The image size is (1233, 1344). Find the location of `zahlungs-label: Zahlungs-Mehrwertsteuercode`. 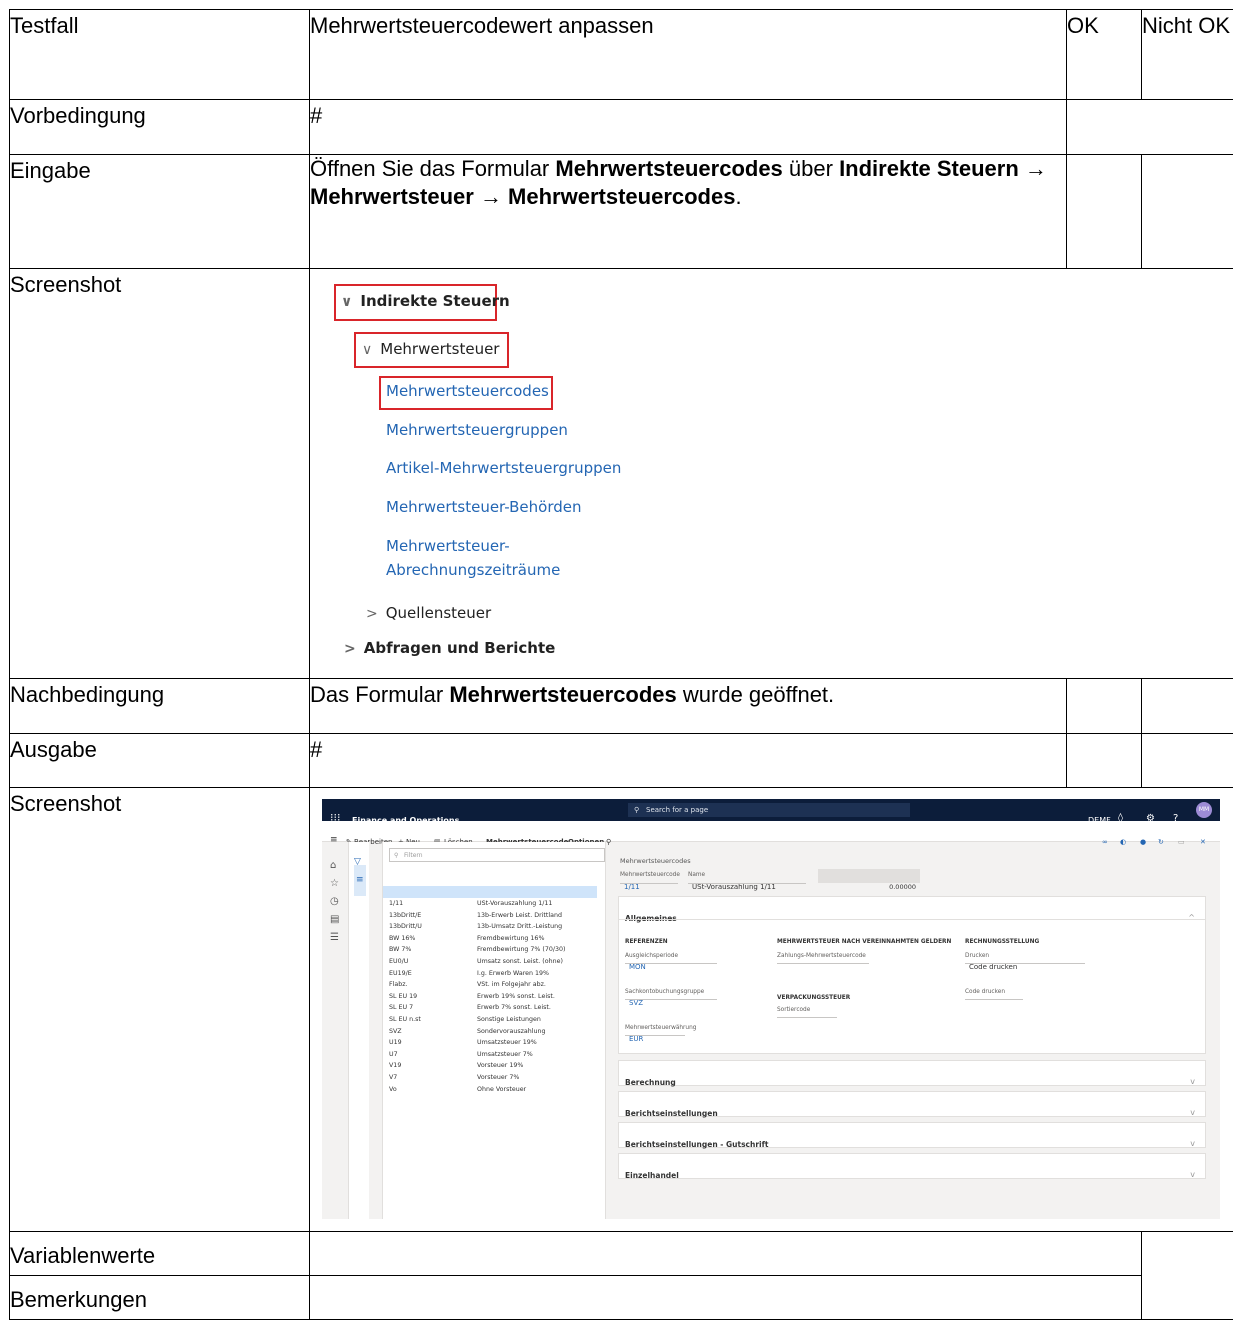

zahlungs-label: Zahlungs-Mehrwertsteuercode is located at coordinates (821, 956).